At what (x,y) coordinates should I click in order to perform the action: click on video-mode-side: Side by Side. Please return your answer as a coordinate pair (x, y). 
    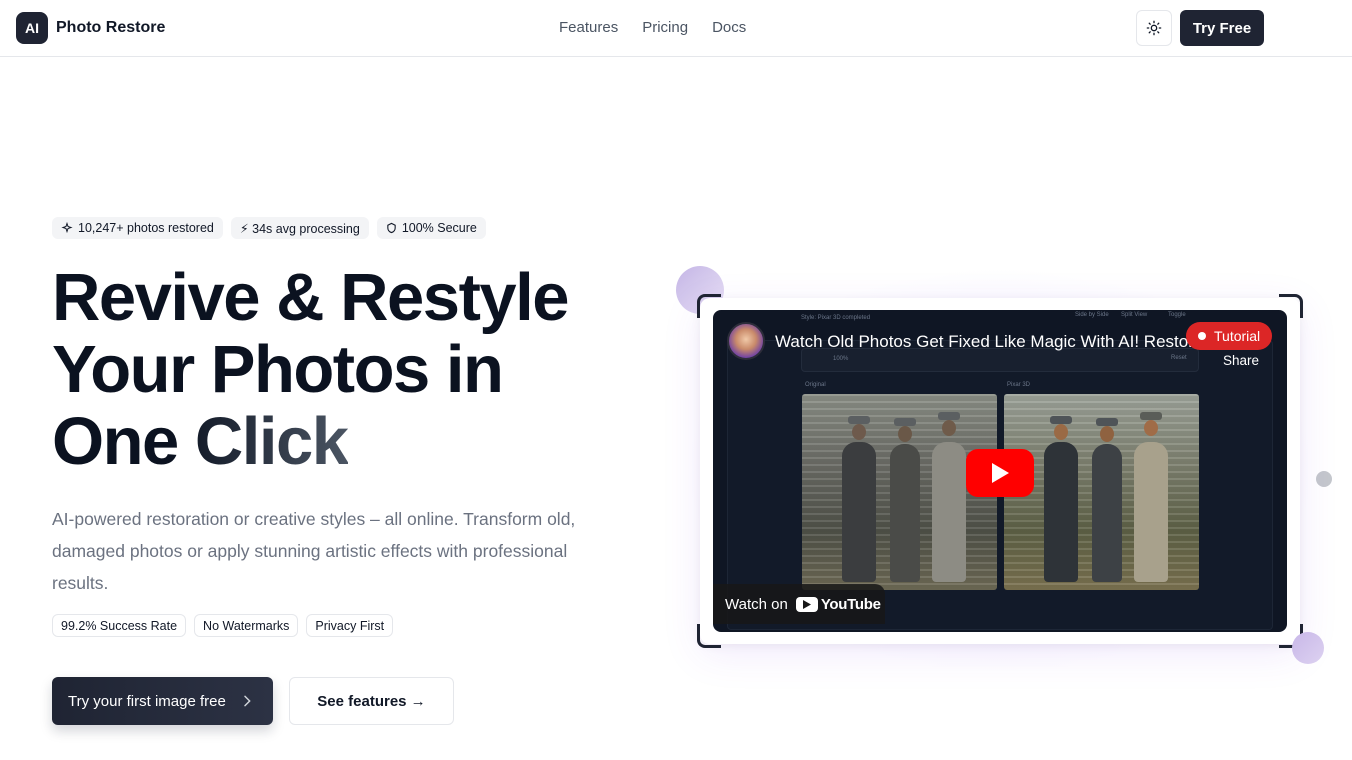
    Looking at the image, I should click on (1092, 315).